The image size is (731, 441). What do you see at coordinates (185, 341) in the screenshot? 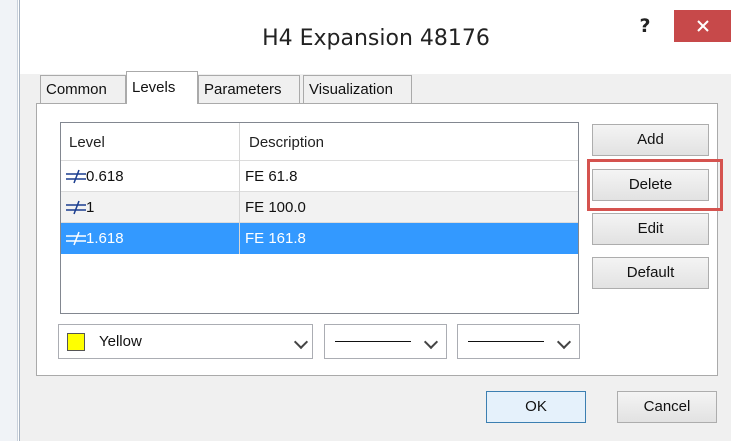
I see `color-select: Yellow` at bounding box center [185, 341].